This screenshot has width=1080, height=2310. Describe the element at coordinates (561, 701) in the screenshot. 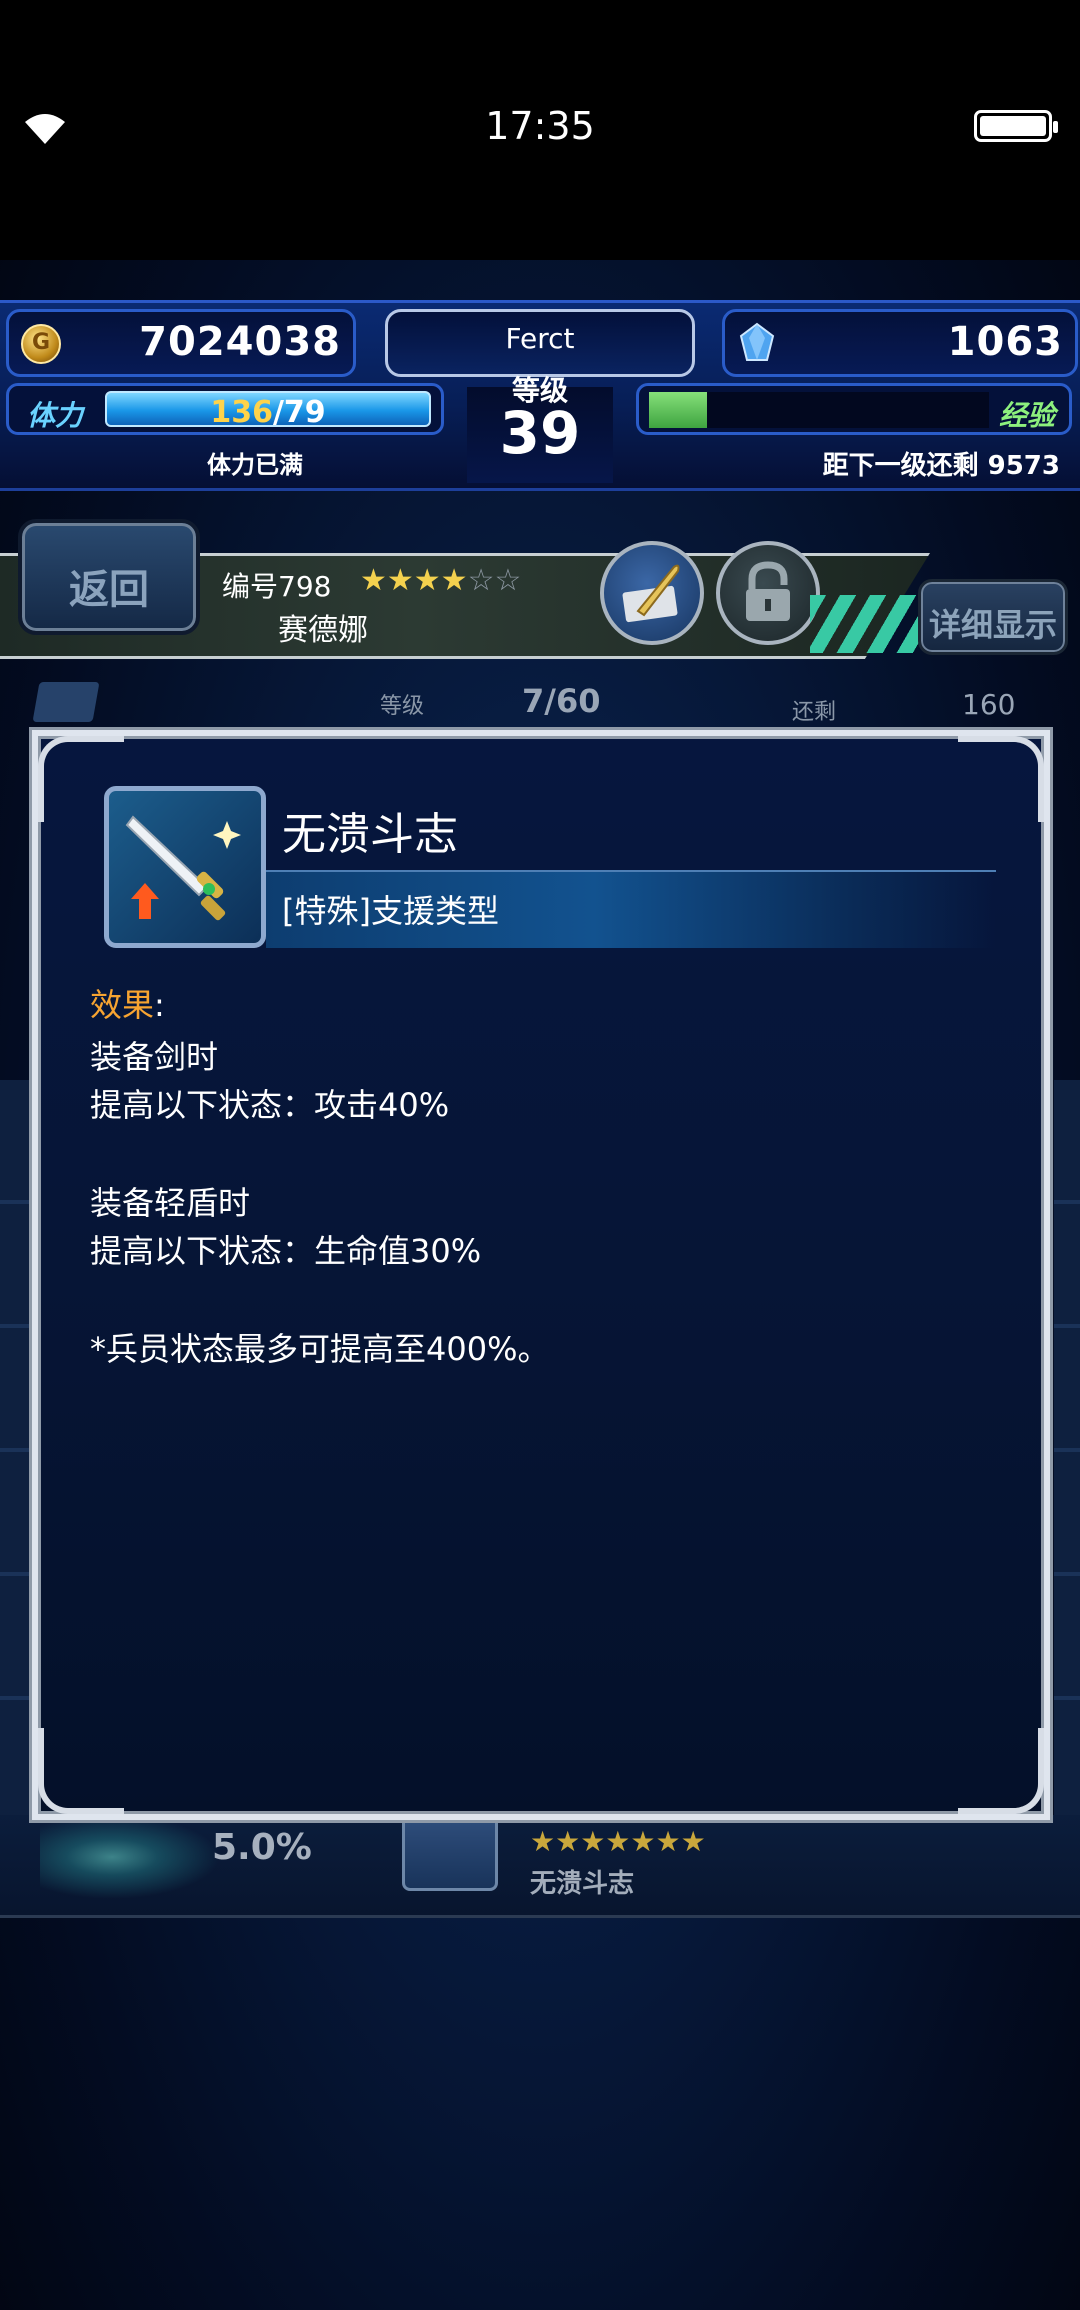

I see `bg-level-value: 7/60` at that location.